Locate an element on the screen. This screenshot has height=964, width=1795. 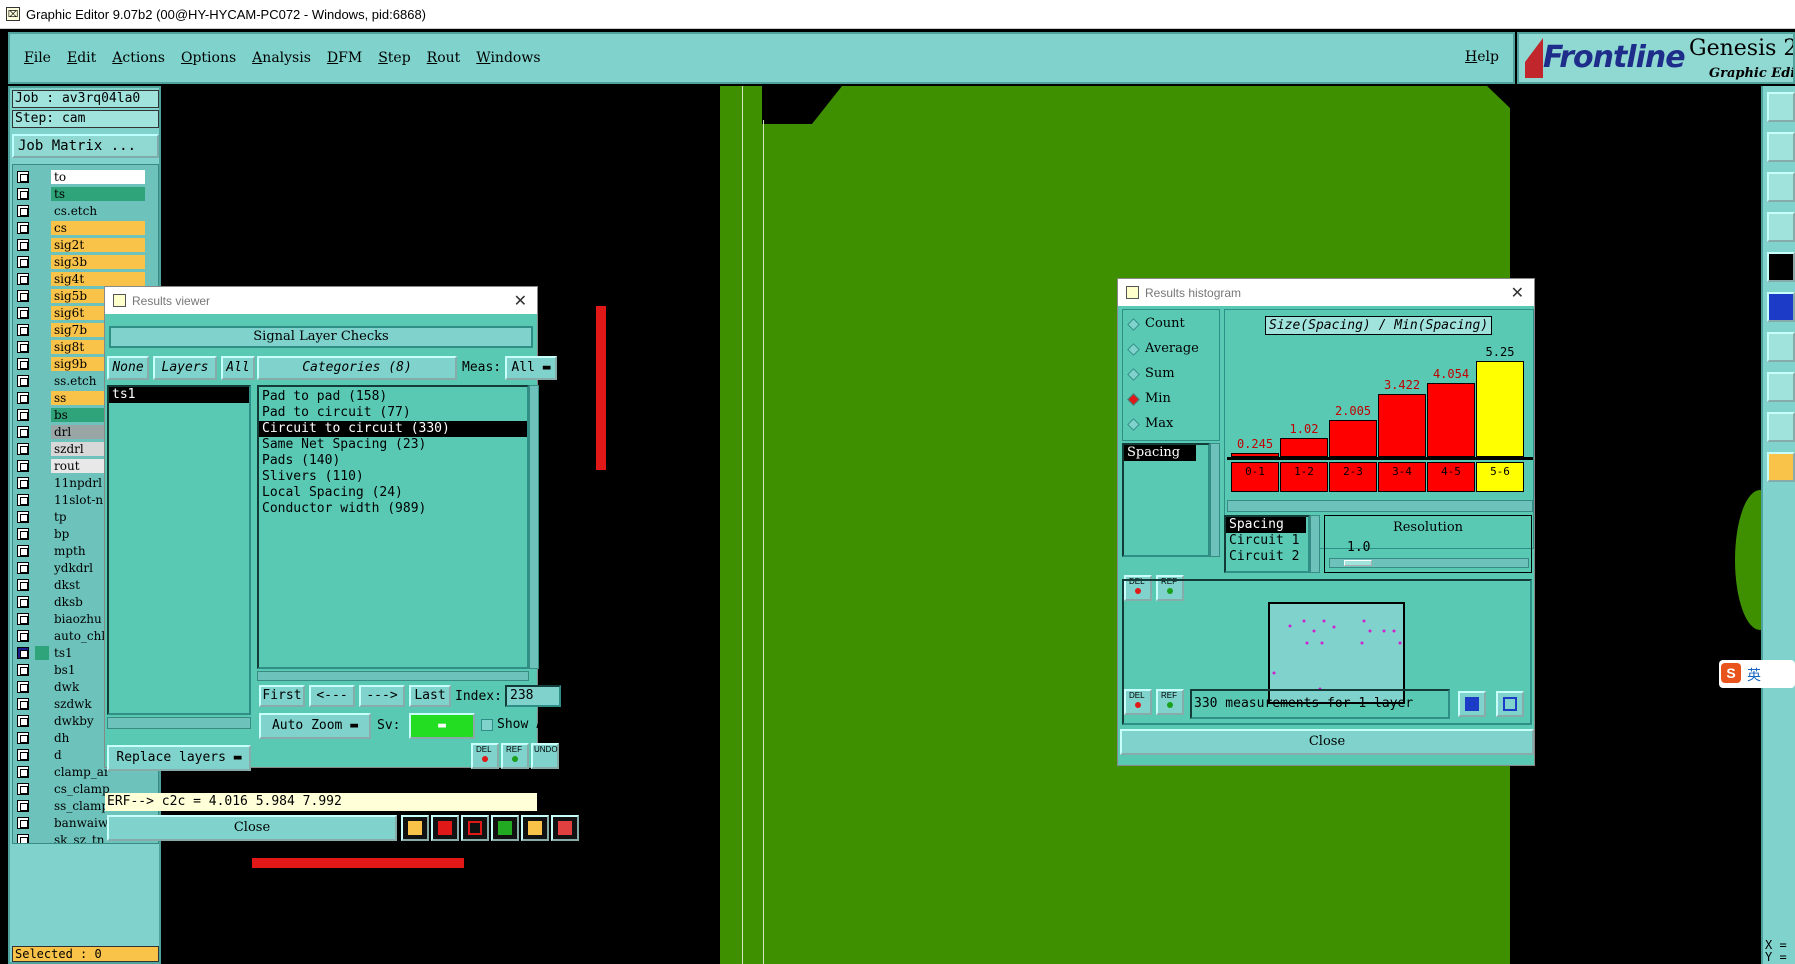
menu-options: Options is located at coordinates (208, 58).